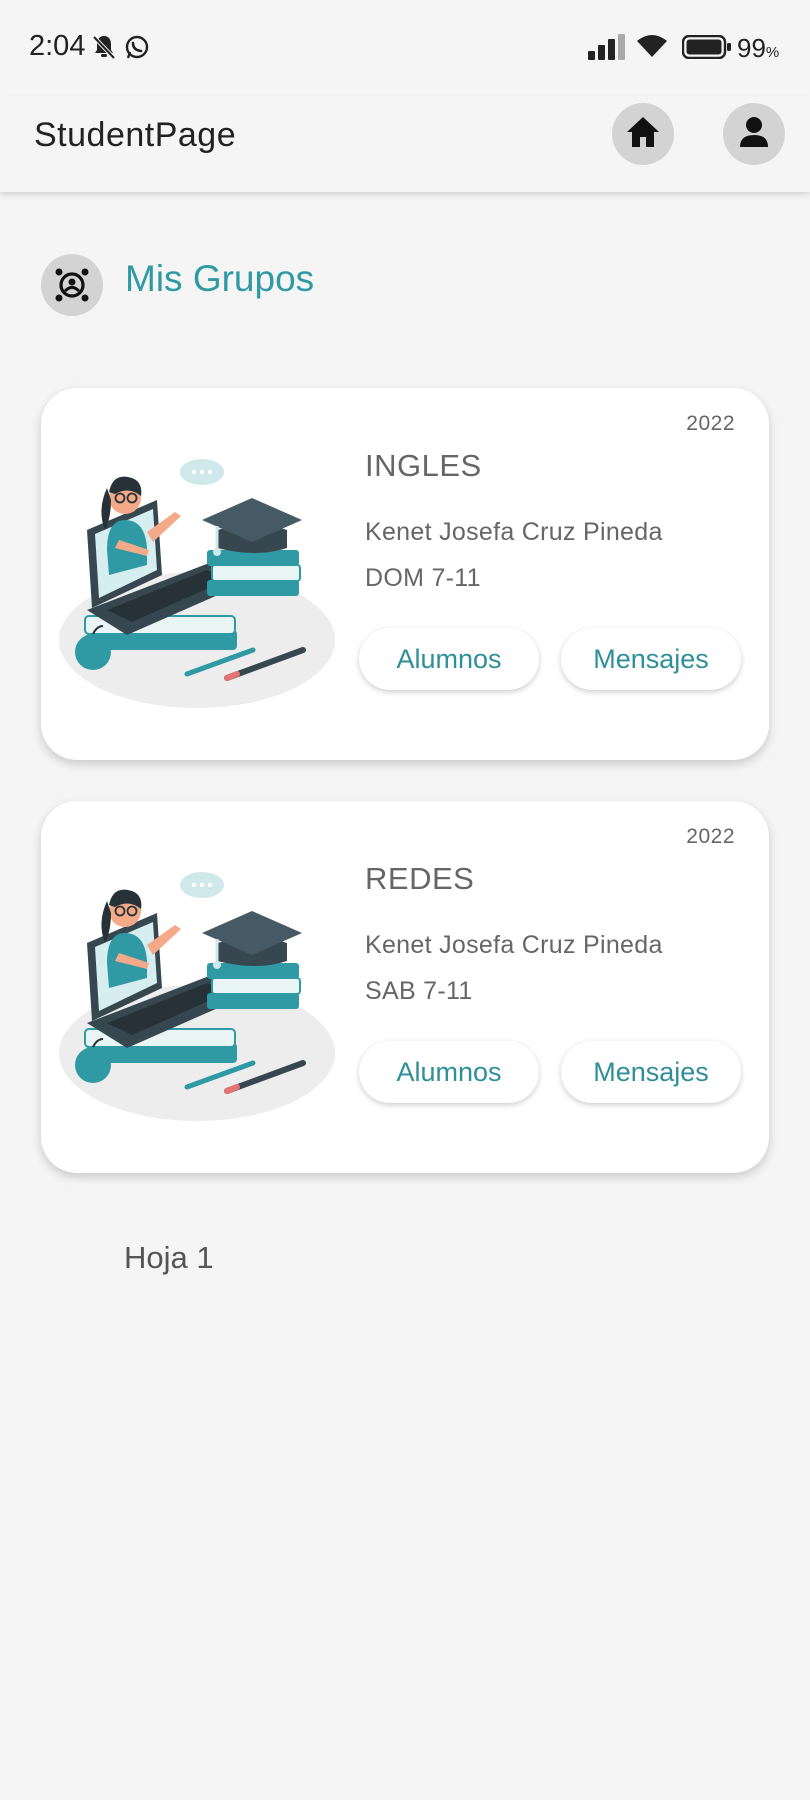  What do you see at coordinates (137, 49) in the screenshot?
I see `whatsapp-icon` at bounding box center [137, 49].